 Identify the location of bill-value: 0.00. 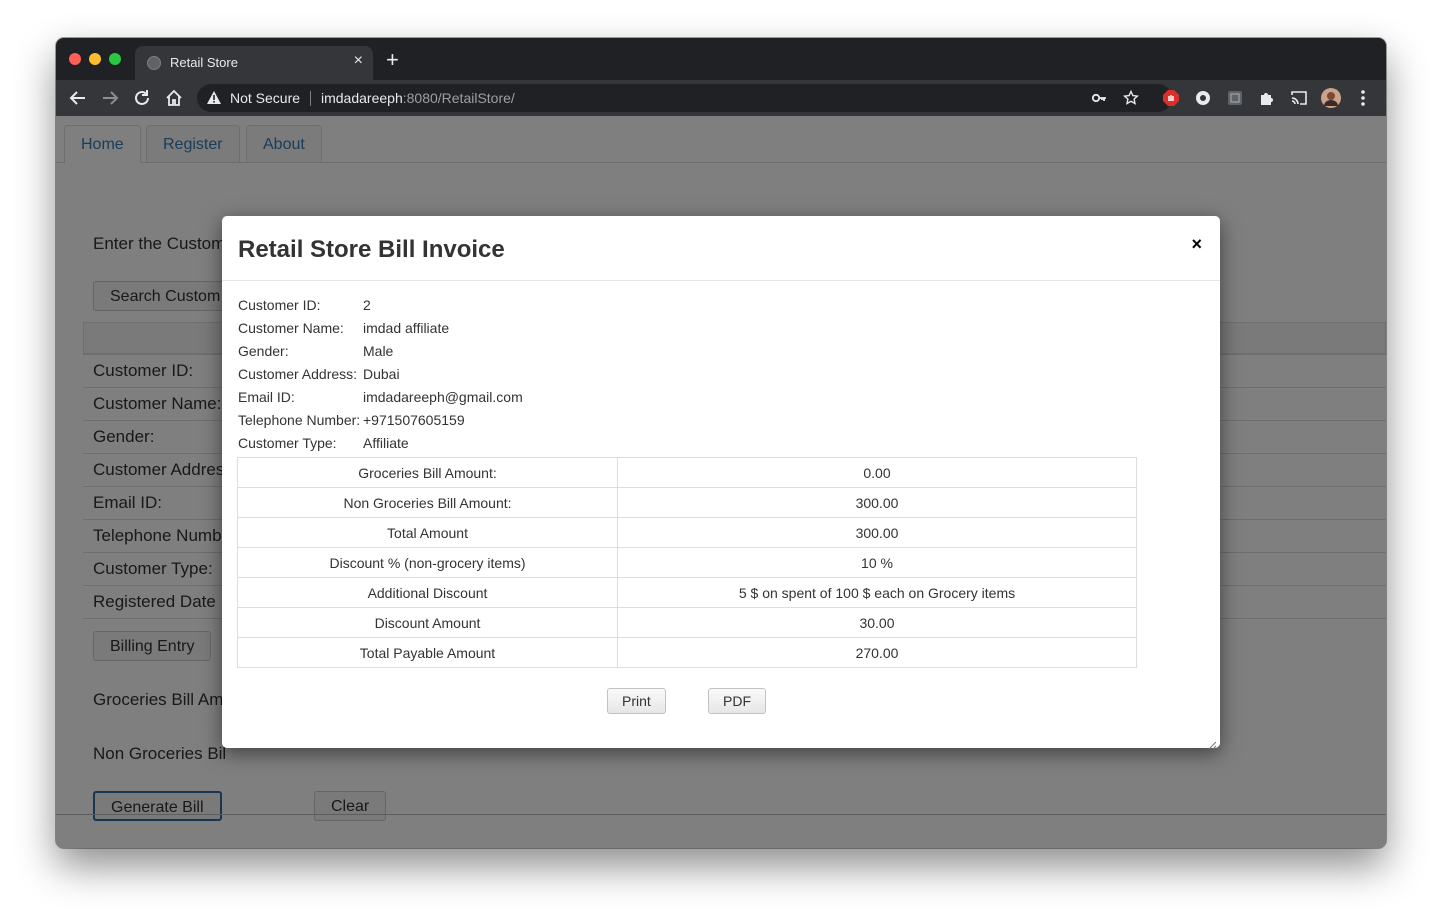
(877, 472).